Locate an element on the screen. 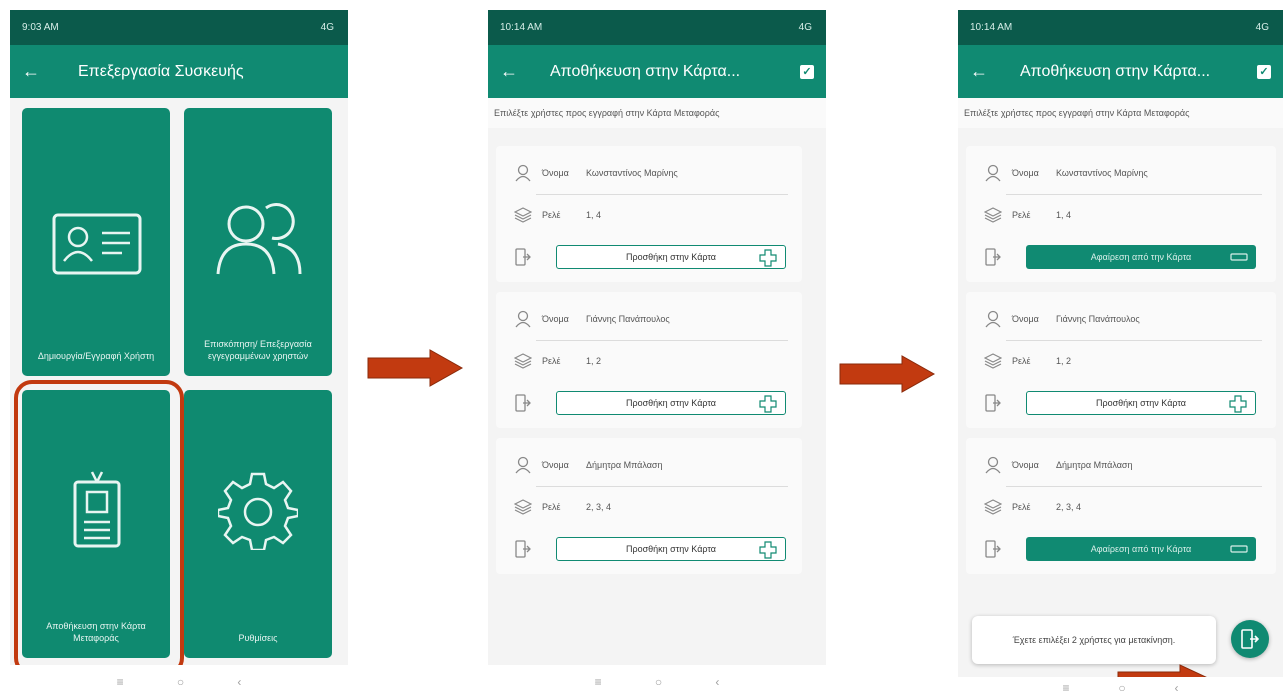 Image resolution: width=1283 pixels, height=699 pixels. tile-settings: Ρυθμίσεις is located at coordinates (258, 524).